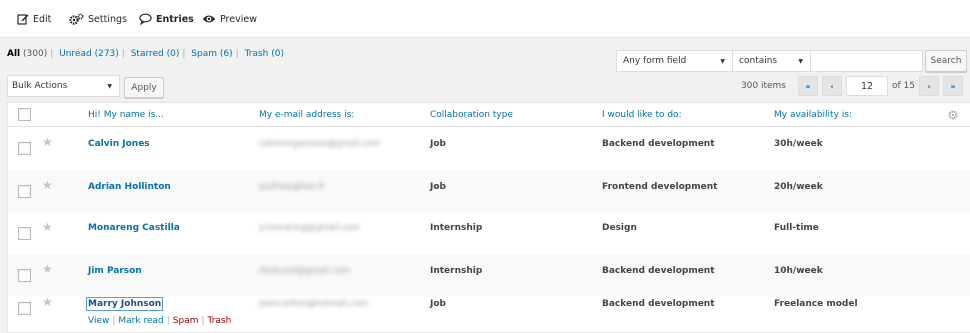  Describe the element at coordinates (485, 19) in the screenshot. I see `form-navigation: Edit Settings Entries Preview` at that location.